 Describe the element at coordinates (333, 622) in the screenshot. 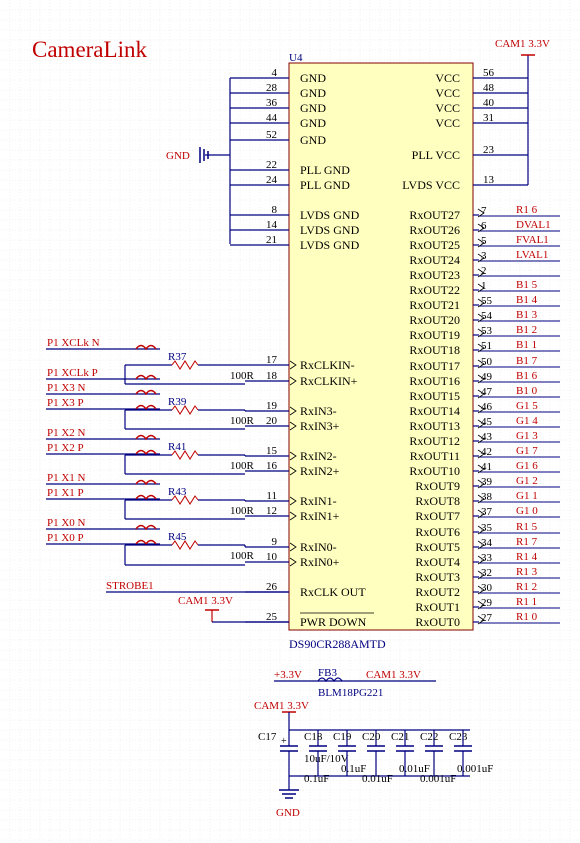

I see `pin-name: PWR DOWN` at that location.